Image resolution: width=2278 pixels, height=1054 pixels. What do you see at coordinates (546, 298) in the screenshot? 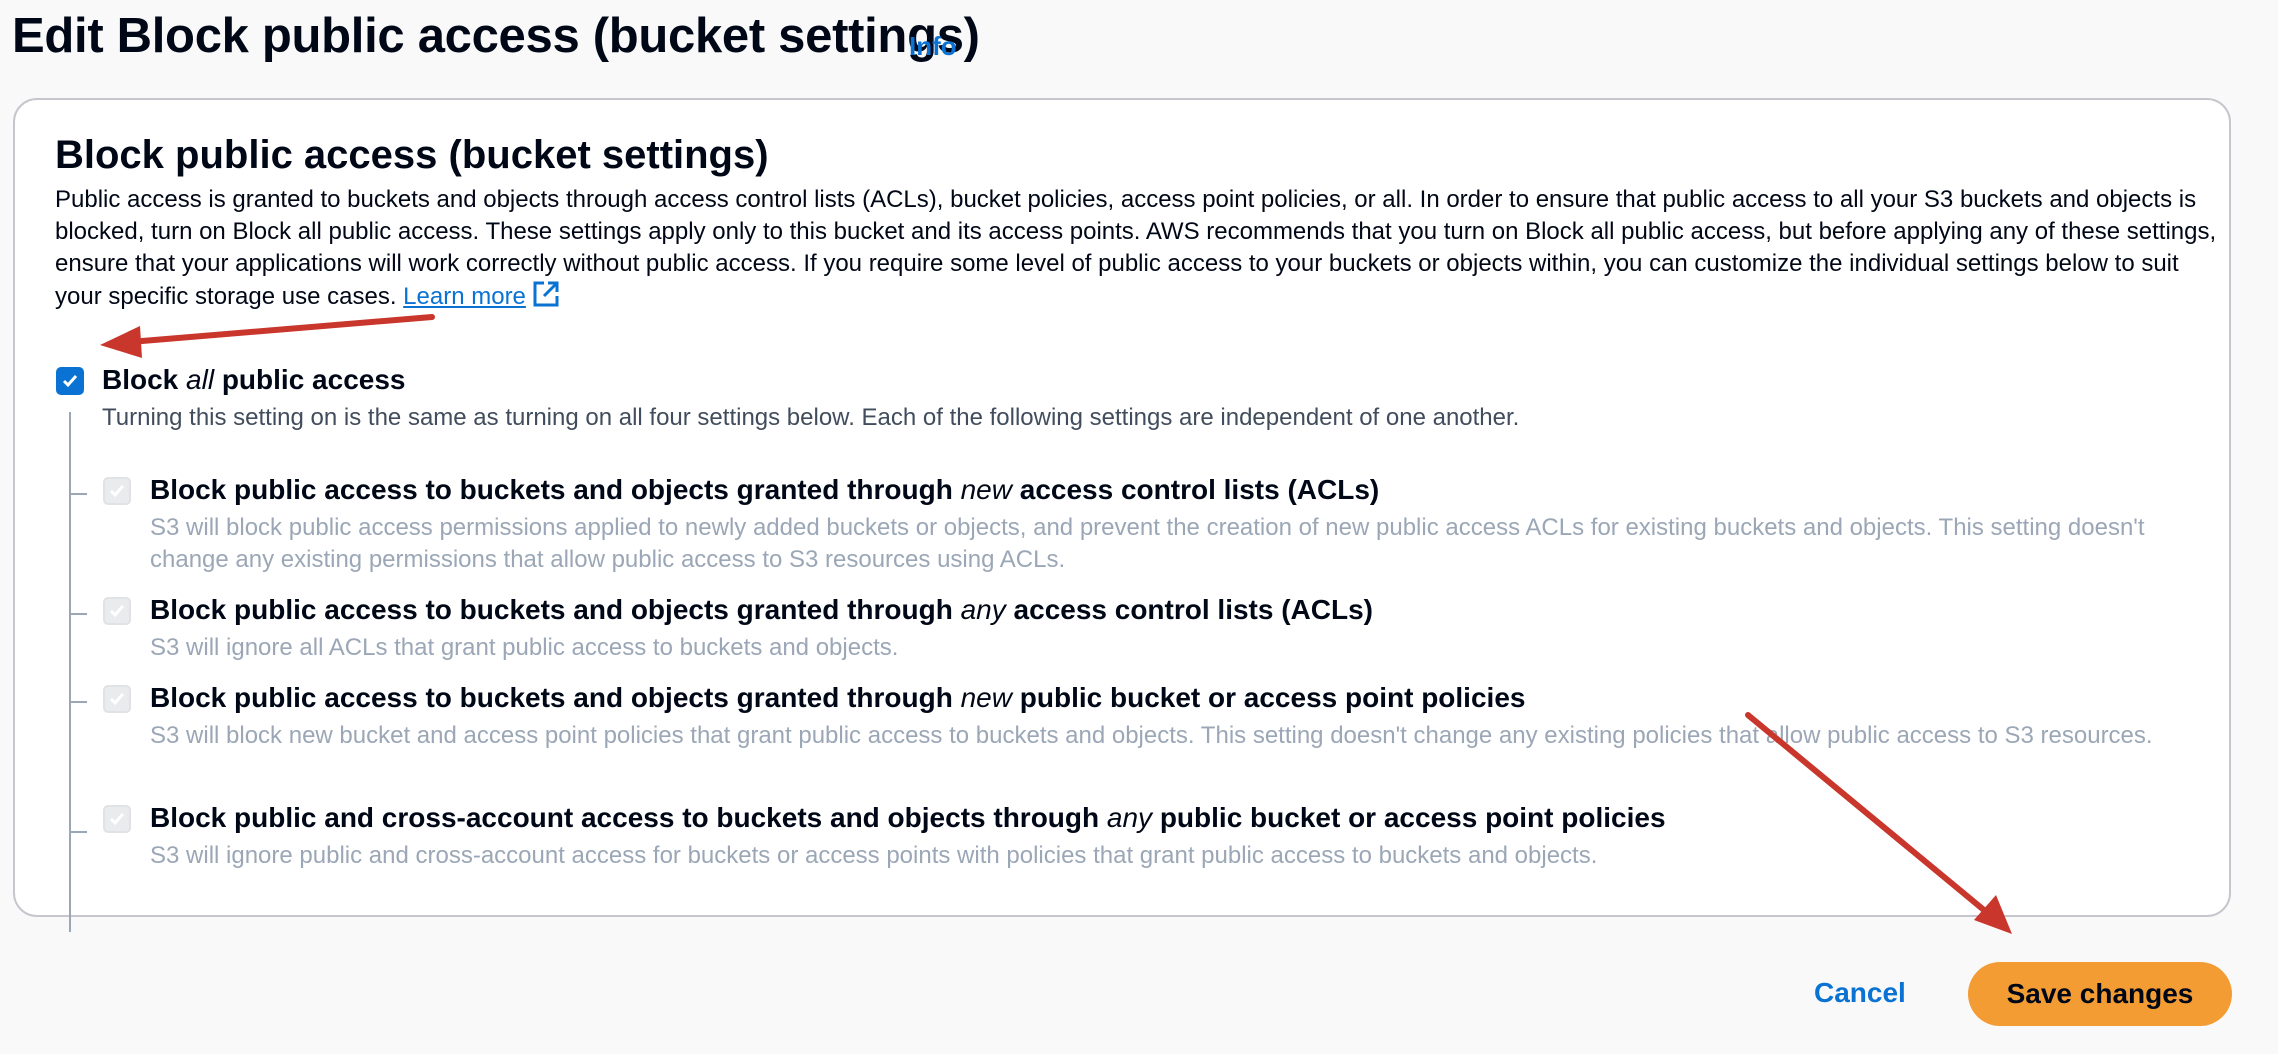
I see `external-link-icon` at bounding box center [546, 298].